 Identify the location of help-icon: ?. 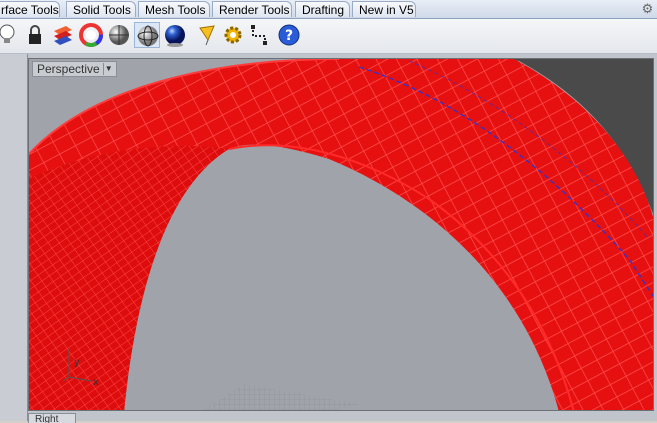
(289, 35).